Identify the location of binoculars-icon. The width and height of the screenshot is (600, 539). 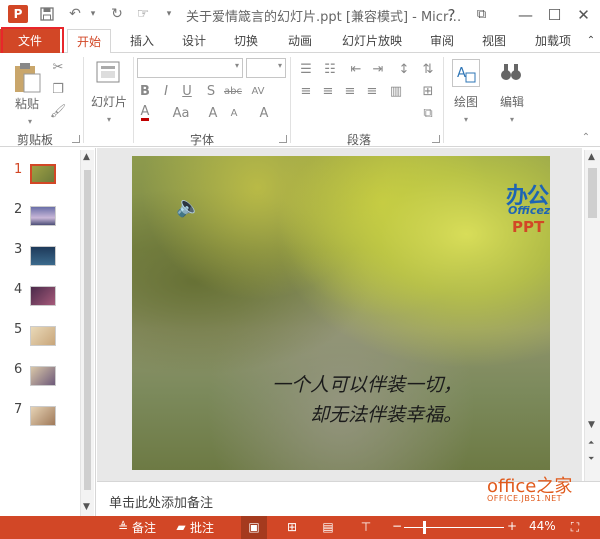
(511, 72).